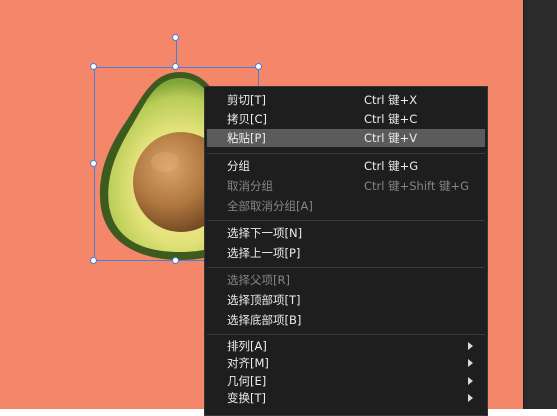 This screenshot has height=416, width=557. I want to click on menu-item-geometry: 几何[E], so click(346, 381).